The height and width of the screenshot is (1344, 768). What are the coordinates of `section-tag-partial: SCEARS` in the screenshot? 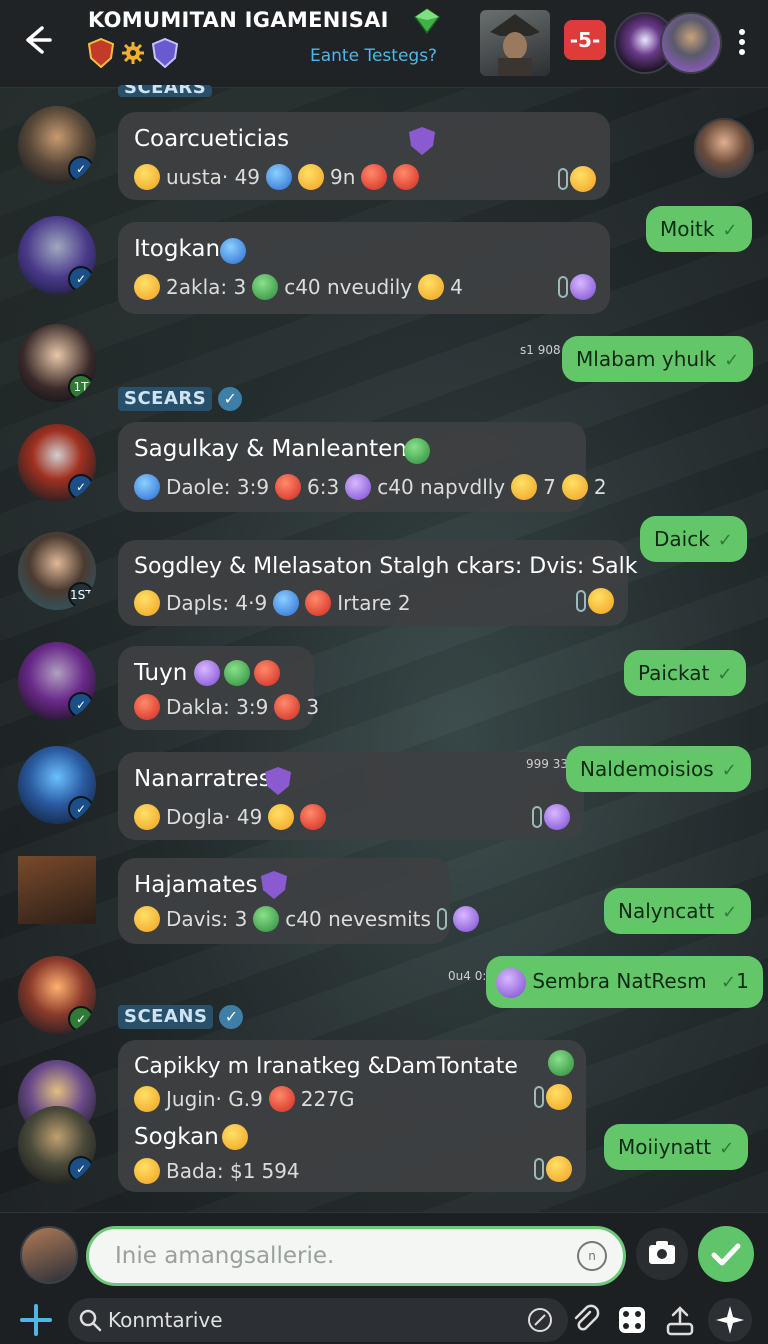 It's located at (165, 91).